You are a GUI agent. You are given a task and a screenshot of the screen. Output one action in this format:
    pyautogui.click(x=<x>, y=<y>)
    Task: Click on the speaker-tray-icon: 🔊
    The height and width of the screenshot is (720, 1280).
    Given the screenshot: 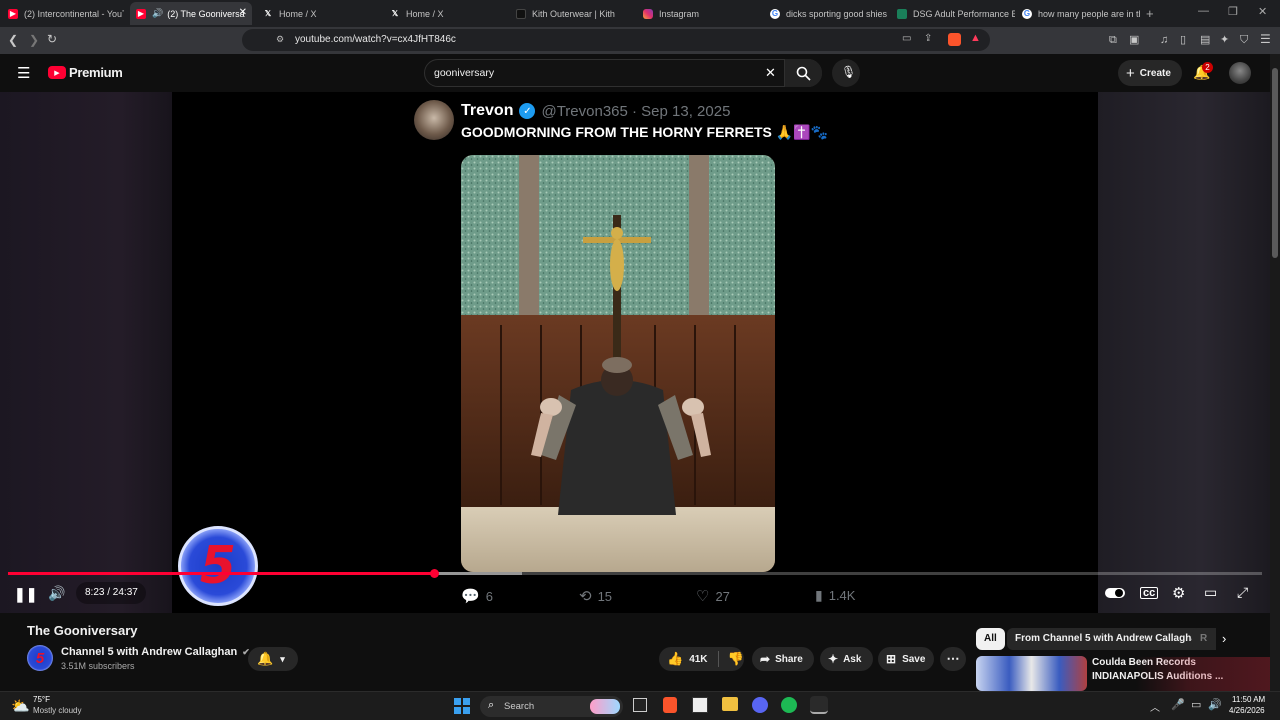 What is the action you would take?
    pyautogui.click(x=1215, y=704)
    